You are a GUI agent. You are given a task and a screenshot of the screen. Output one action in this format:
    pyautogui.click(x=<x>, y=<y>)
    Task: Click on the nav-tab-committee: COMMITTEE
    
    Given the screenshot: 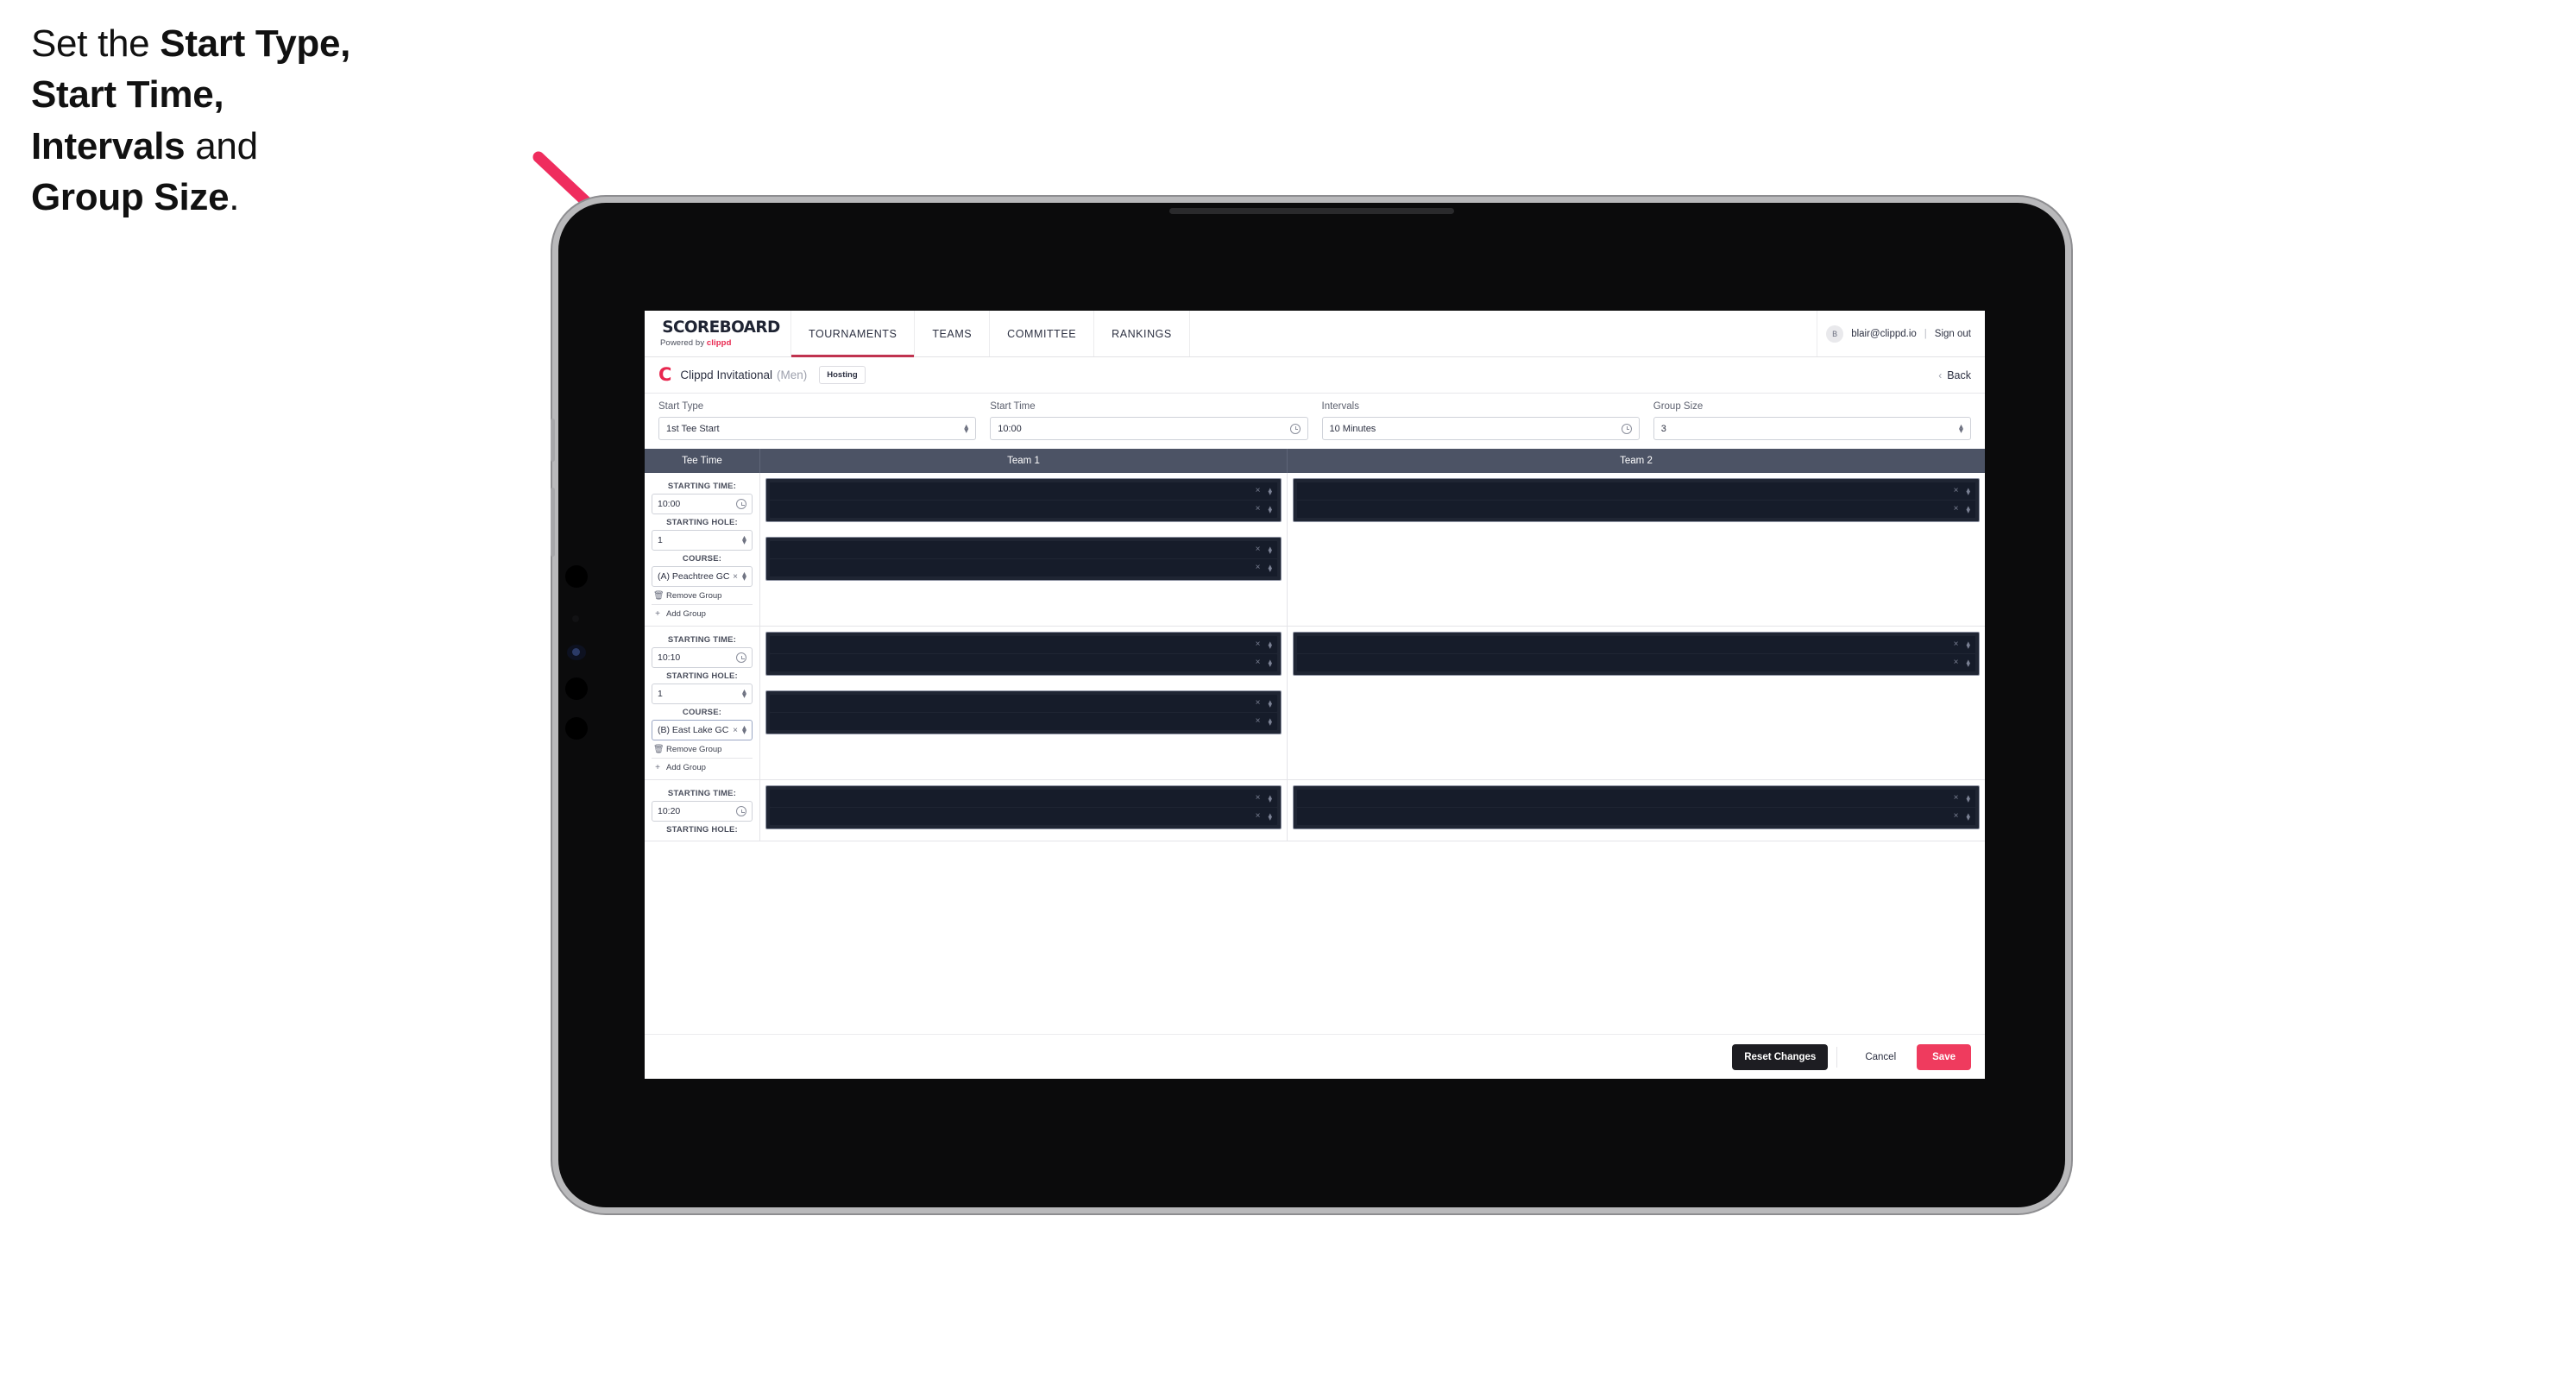 What is the action you would take?
    pyautogui.click(x=1042, y=333)
    